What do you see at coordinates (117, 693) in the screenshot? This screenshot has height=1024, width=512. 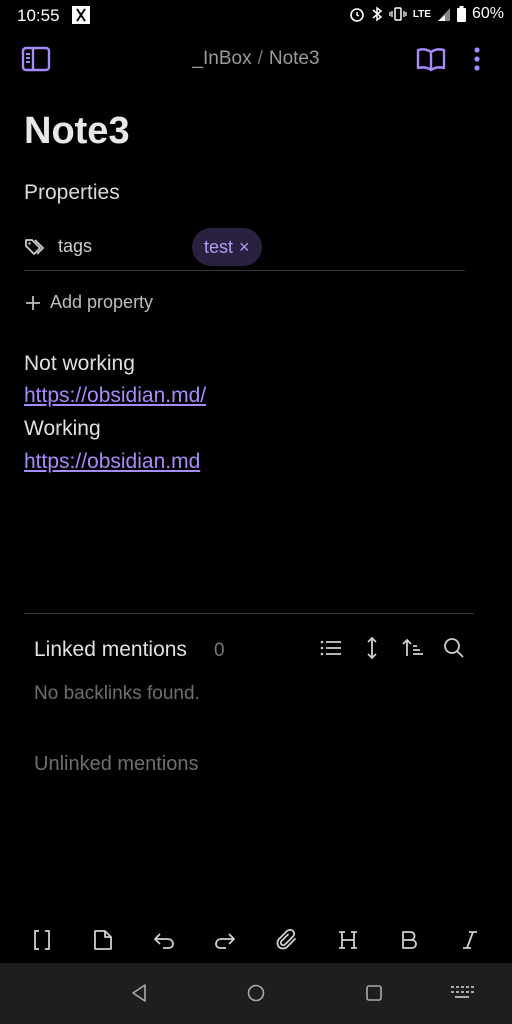 I see `no-backlinks-message: No backlinks found.` at bounding box center [117, 693].